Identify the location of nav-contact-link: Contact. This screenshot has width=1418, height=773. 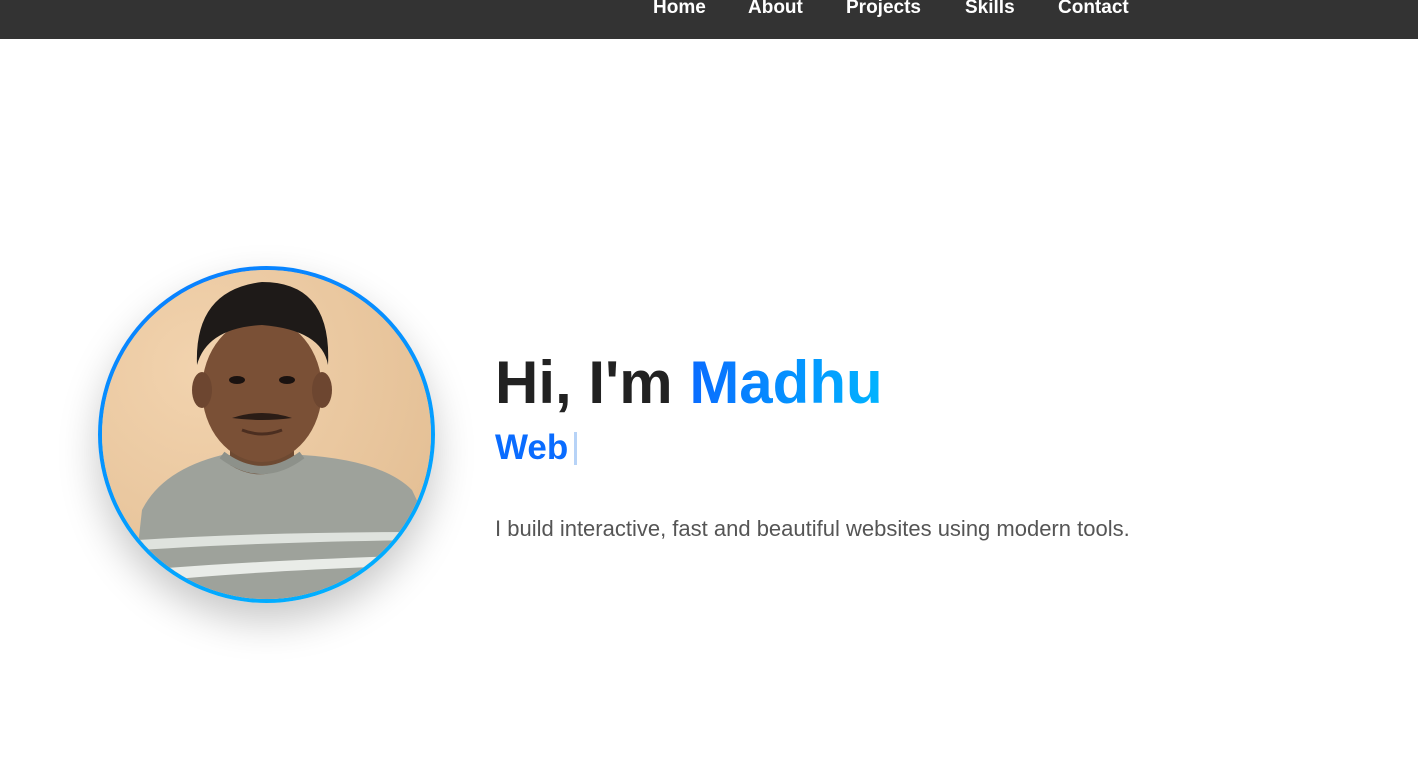
(1093, 10).